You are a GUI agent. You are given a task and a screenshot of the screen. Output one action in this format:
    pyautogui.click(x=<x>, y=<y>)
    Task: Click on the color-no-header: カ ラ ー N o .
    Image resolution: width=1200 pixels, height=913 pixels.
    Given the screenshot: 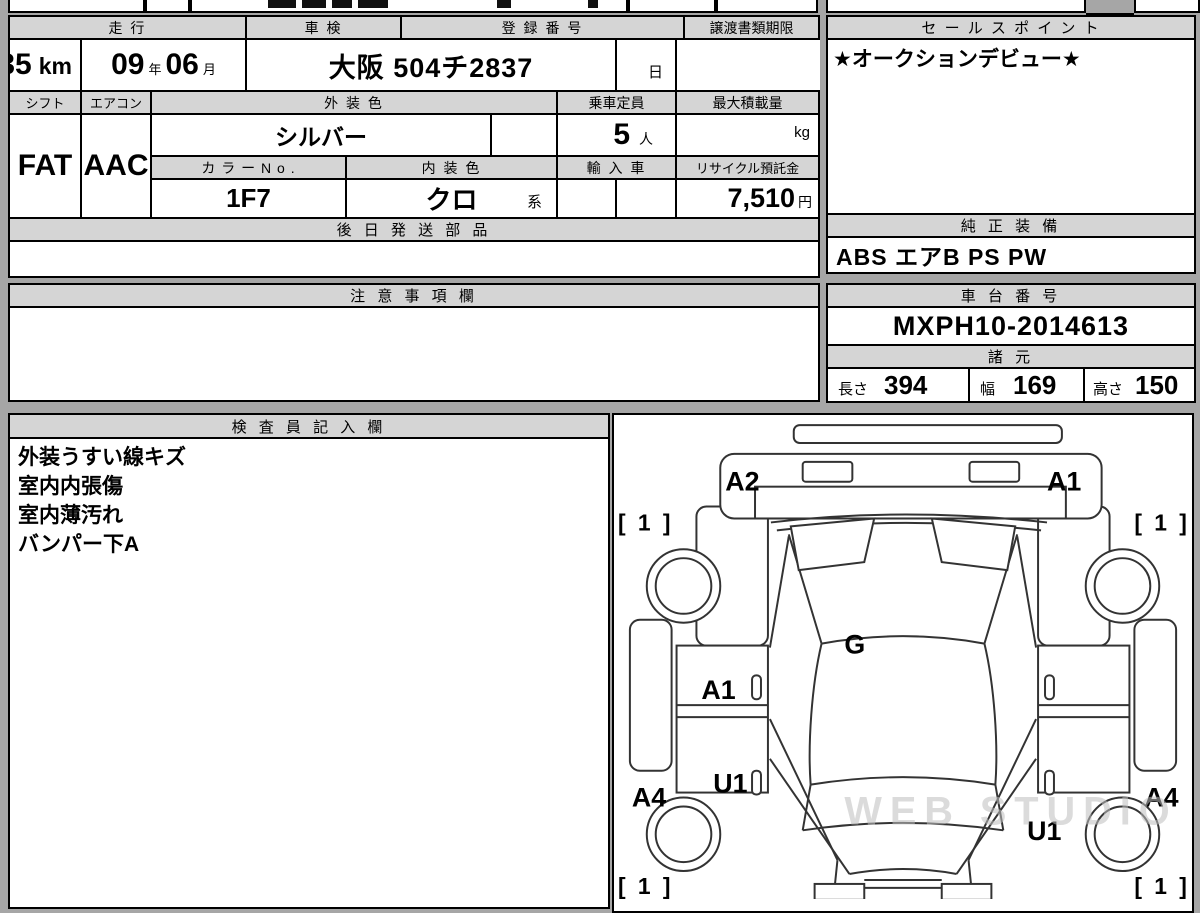 What is the action you would take?
    pyautogui.click(x=248, y=167)
    